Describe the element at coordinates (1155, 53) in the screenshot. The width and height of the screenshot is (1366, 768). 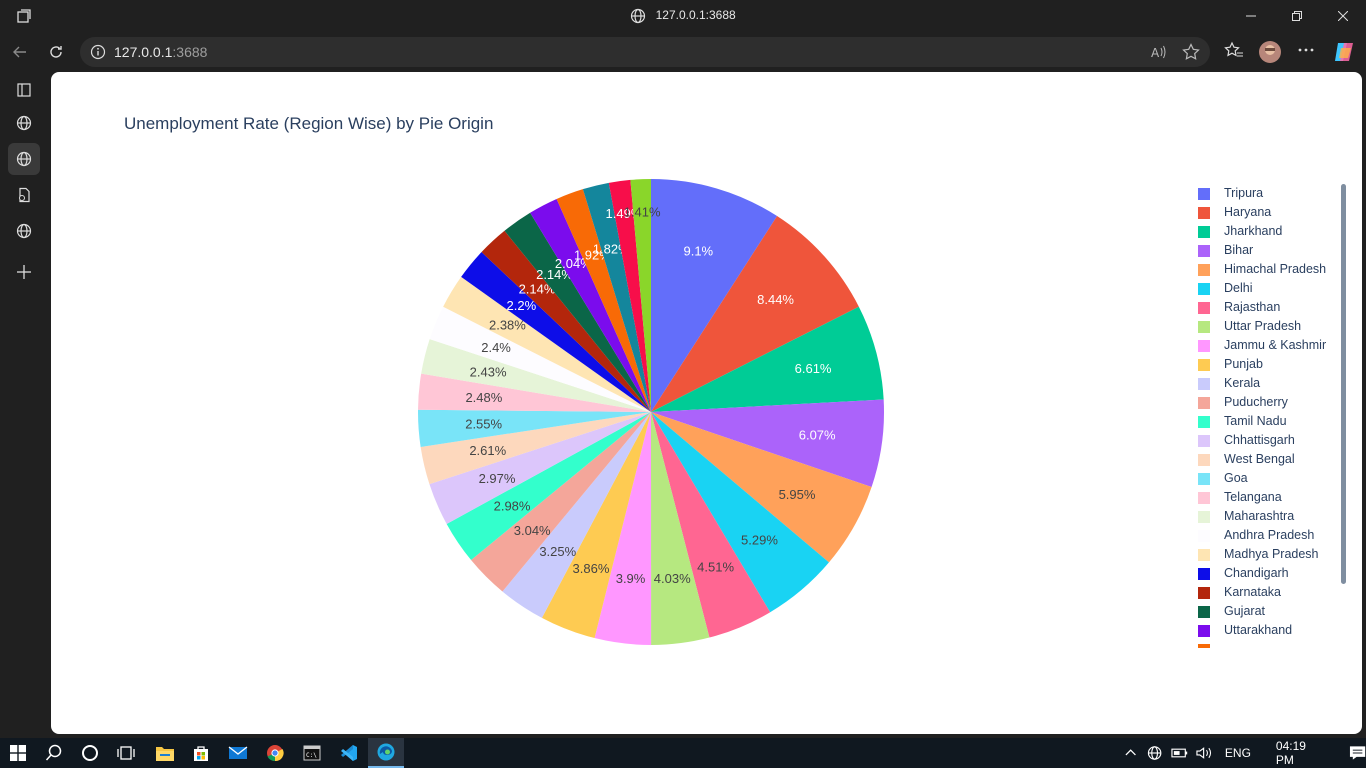
I see `svg-text: A` at that location.